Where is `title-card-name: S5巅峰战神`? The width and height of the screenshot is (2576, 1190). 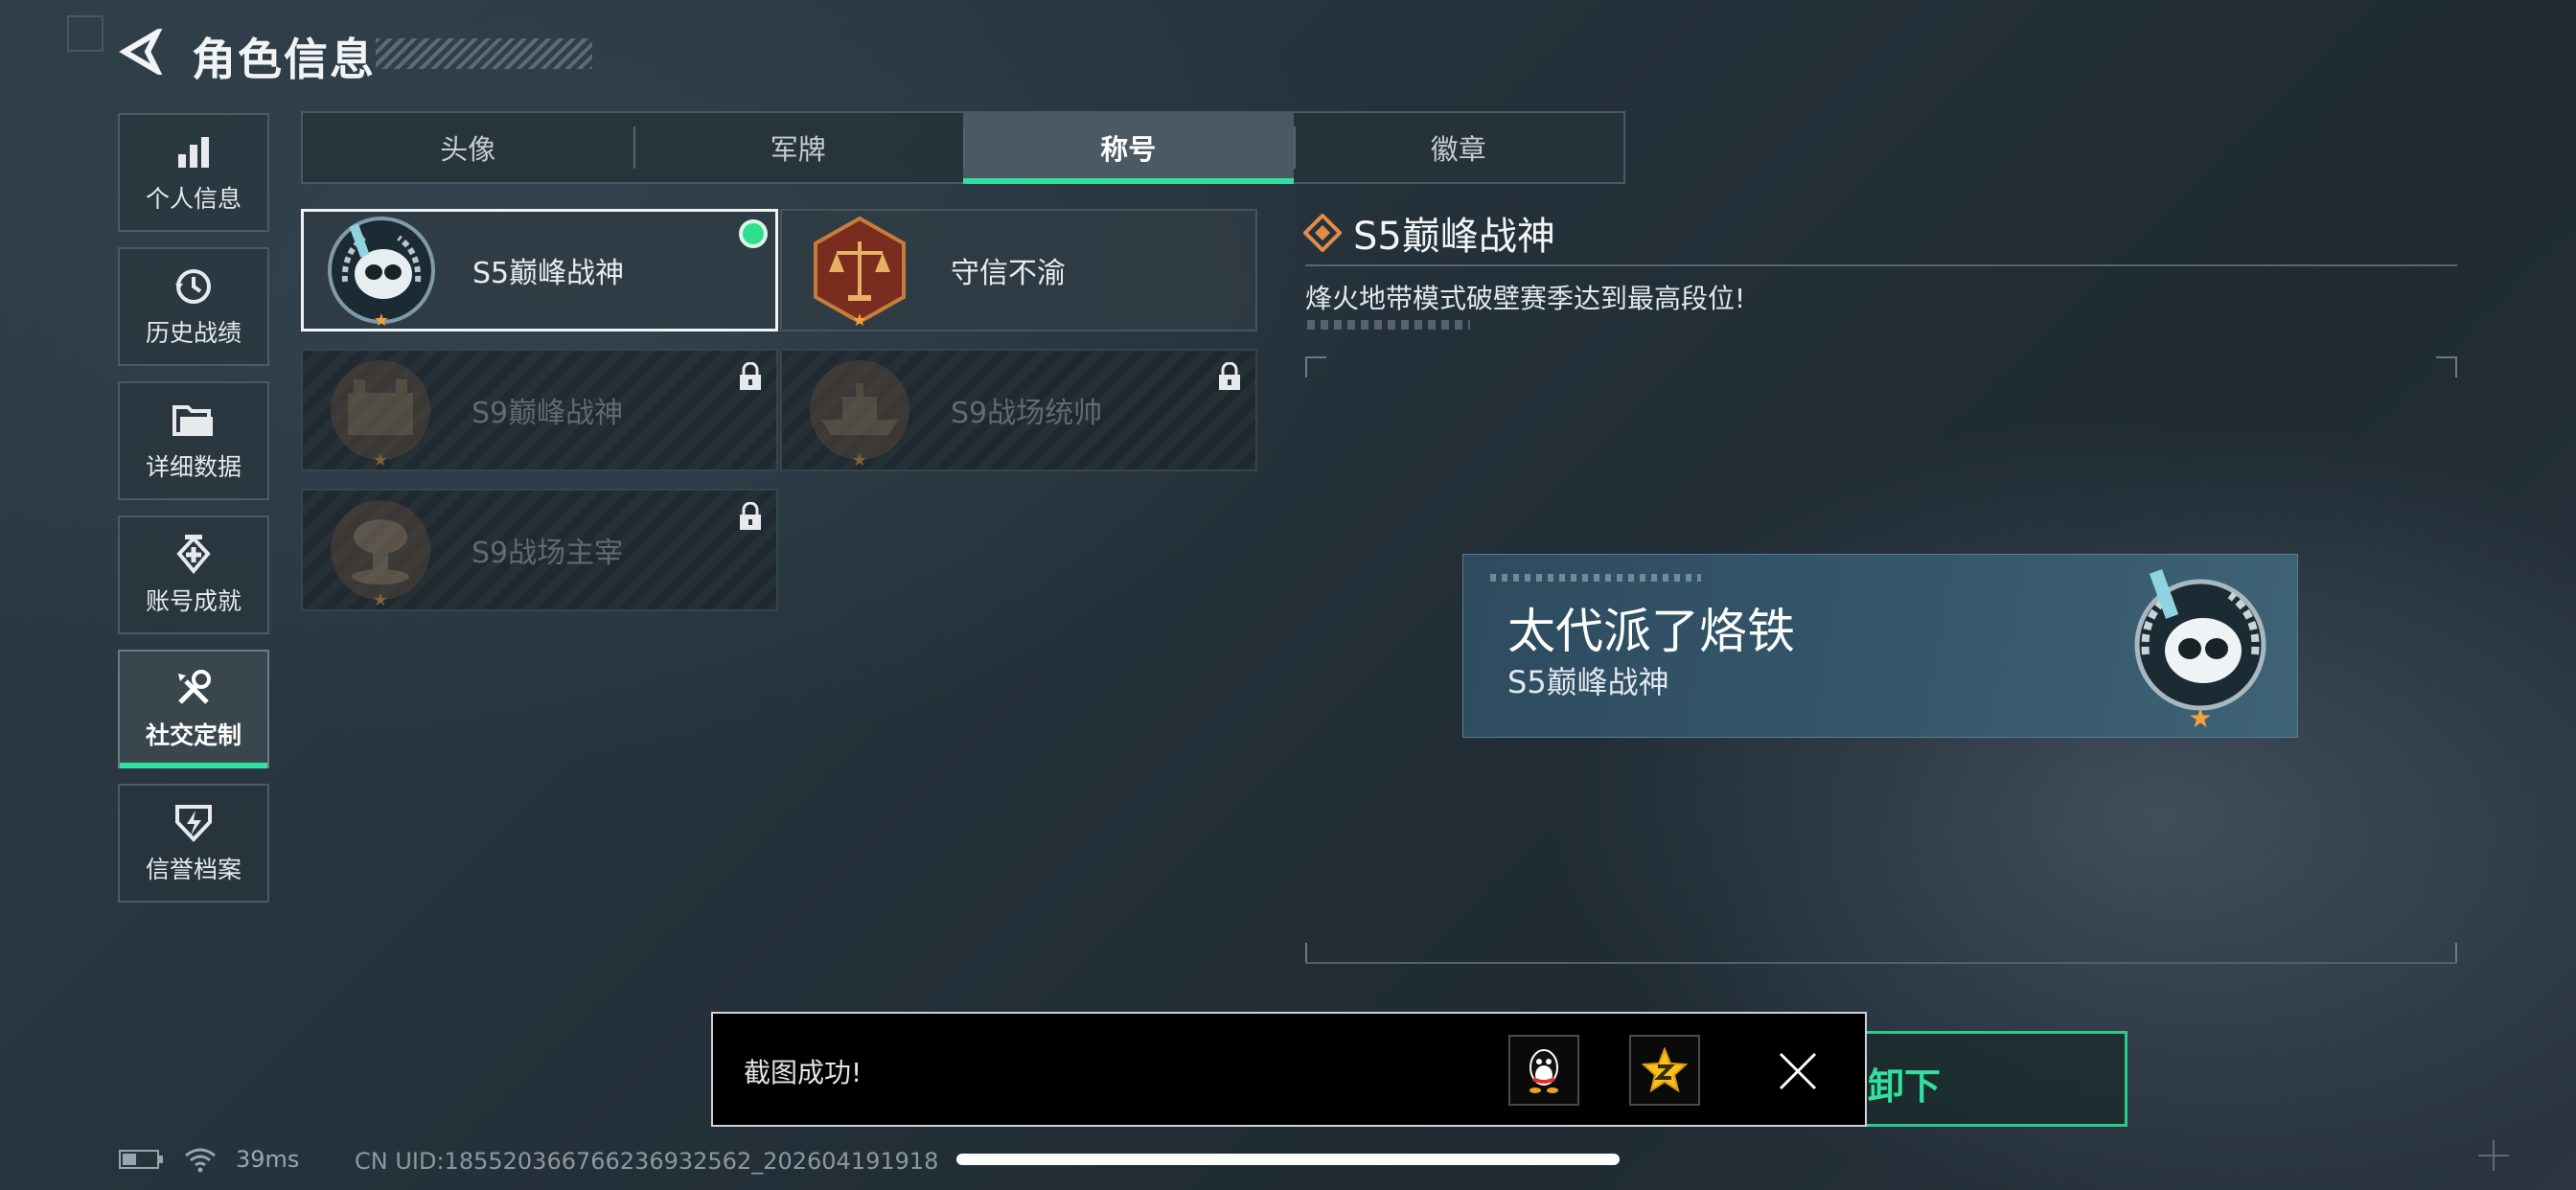 title-card-name: S5巅峰战神 is located at coordinates (548, 273).